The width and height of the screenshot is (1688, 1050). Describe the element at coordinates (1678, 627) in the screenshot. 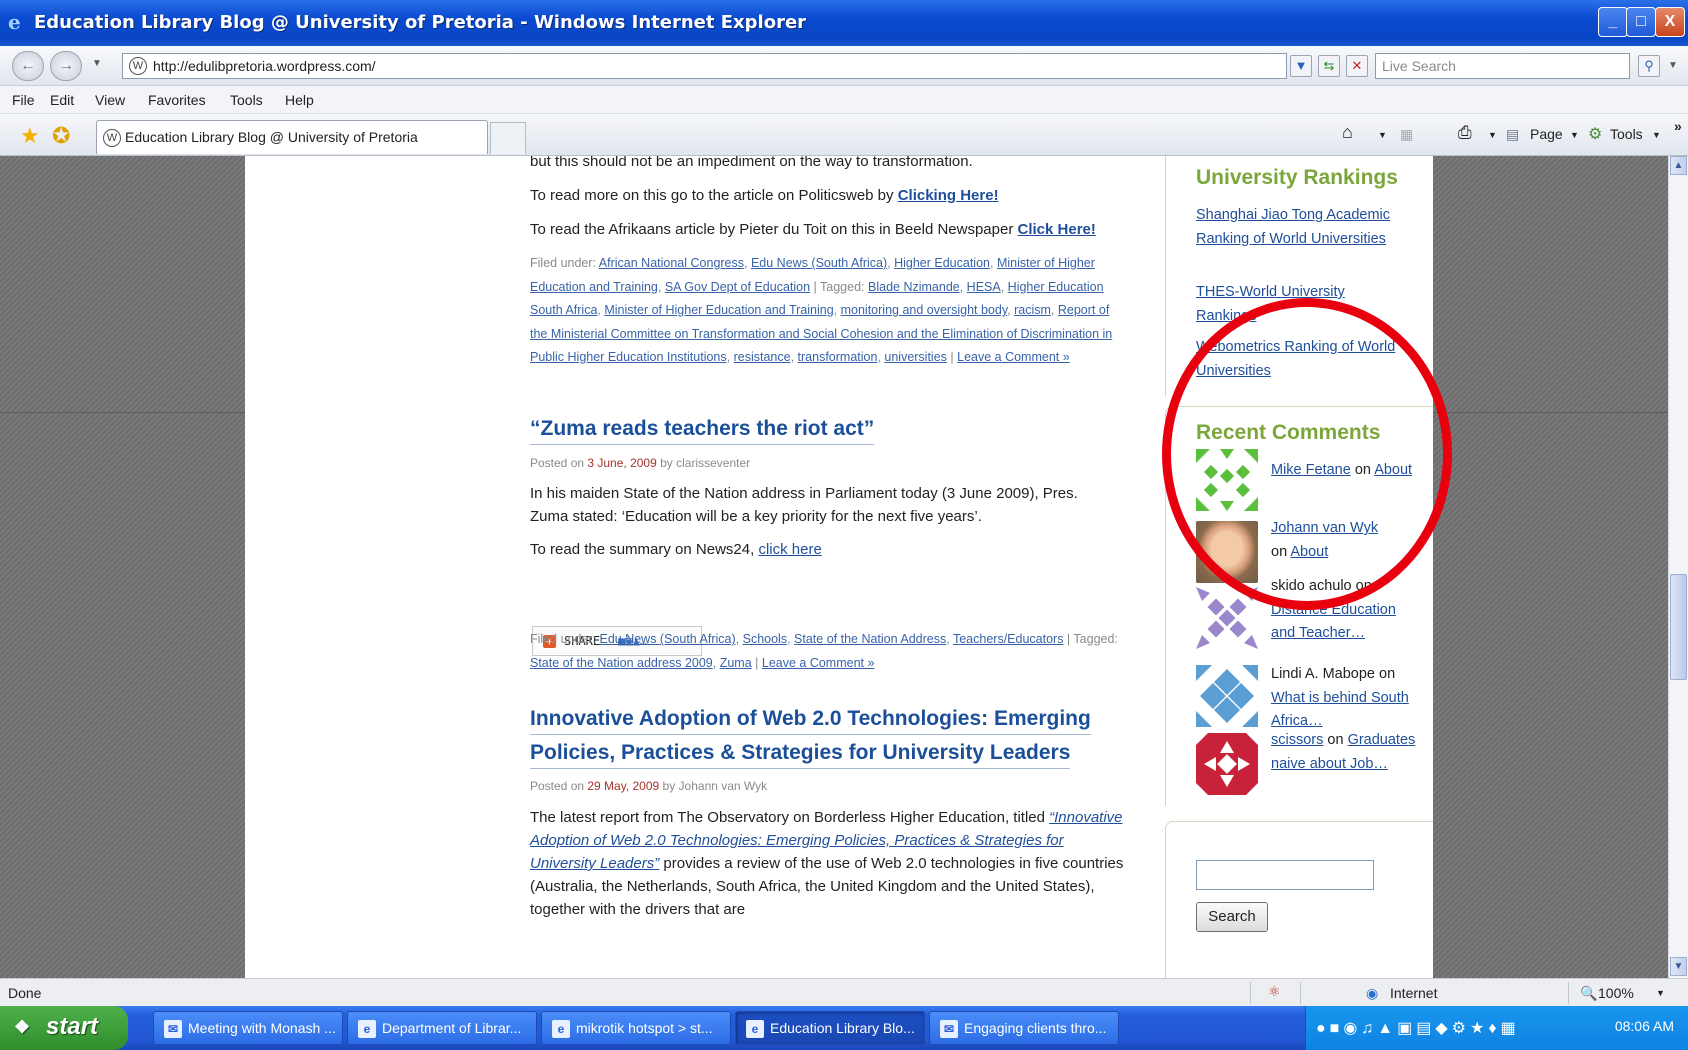

I see `scroll-thumb` at that location.